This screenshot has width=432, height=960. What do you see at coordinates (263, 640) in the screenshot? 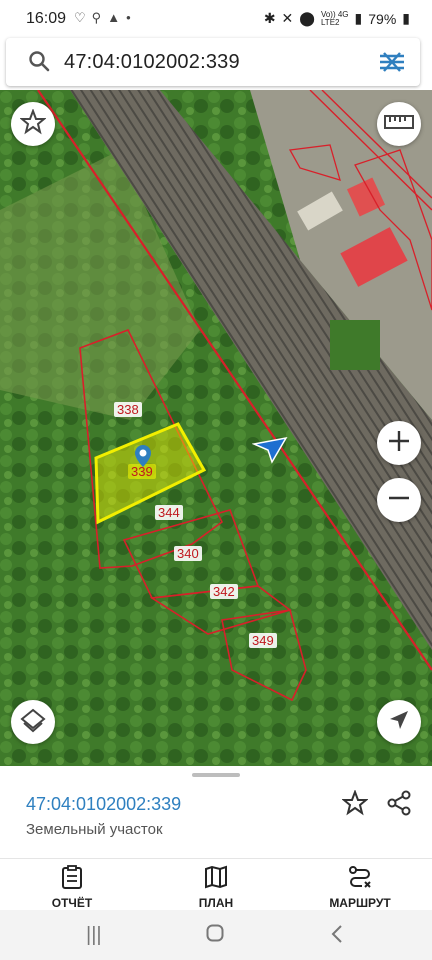
I see `parcel-label-349: 349` at bounding box center [263, 640].